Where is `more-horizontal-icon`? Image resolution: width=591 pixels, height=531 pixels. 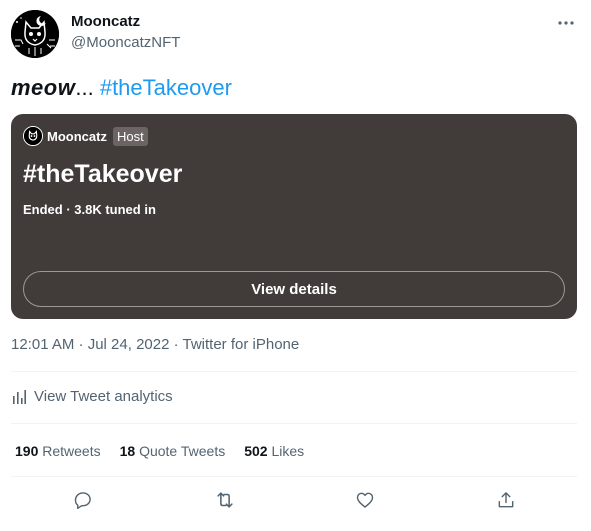
more-horizontal-icon is located at coordinates (566, 23).